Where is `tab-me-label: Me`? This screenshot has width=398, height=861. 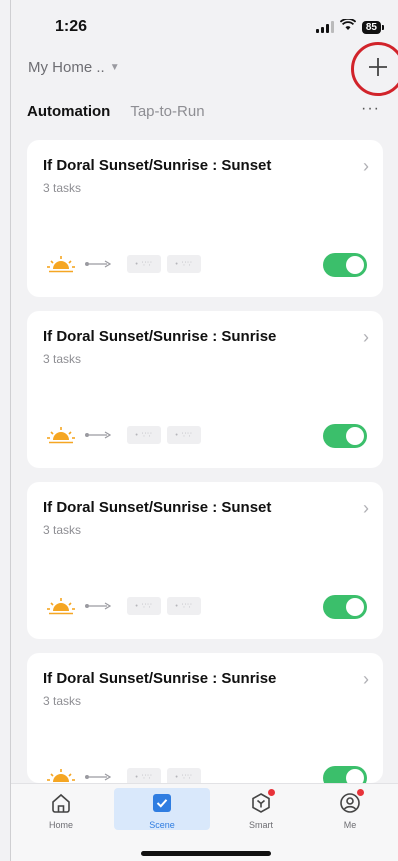
tab-me-label: Me is located at coordinates (350, 825).